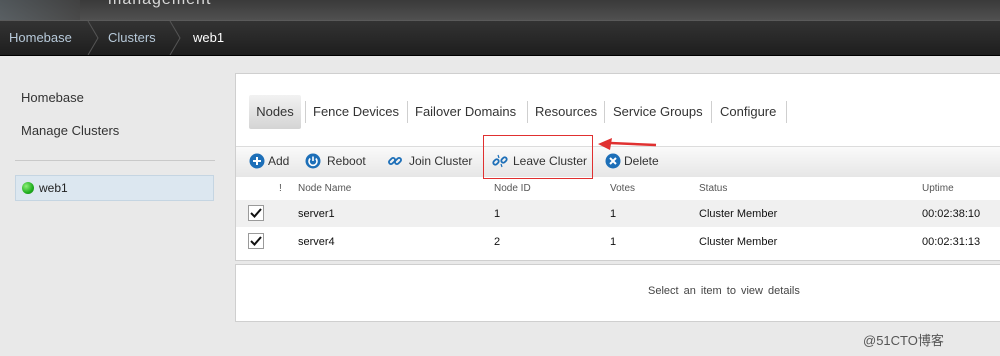 This screenshot has height=356, width=1000. What do you see at coordinates (316, 214) in the screenshot?
I see `cell-node-name: server1` at bounding box center [316, 214].